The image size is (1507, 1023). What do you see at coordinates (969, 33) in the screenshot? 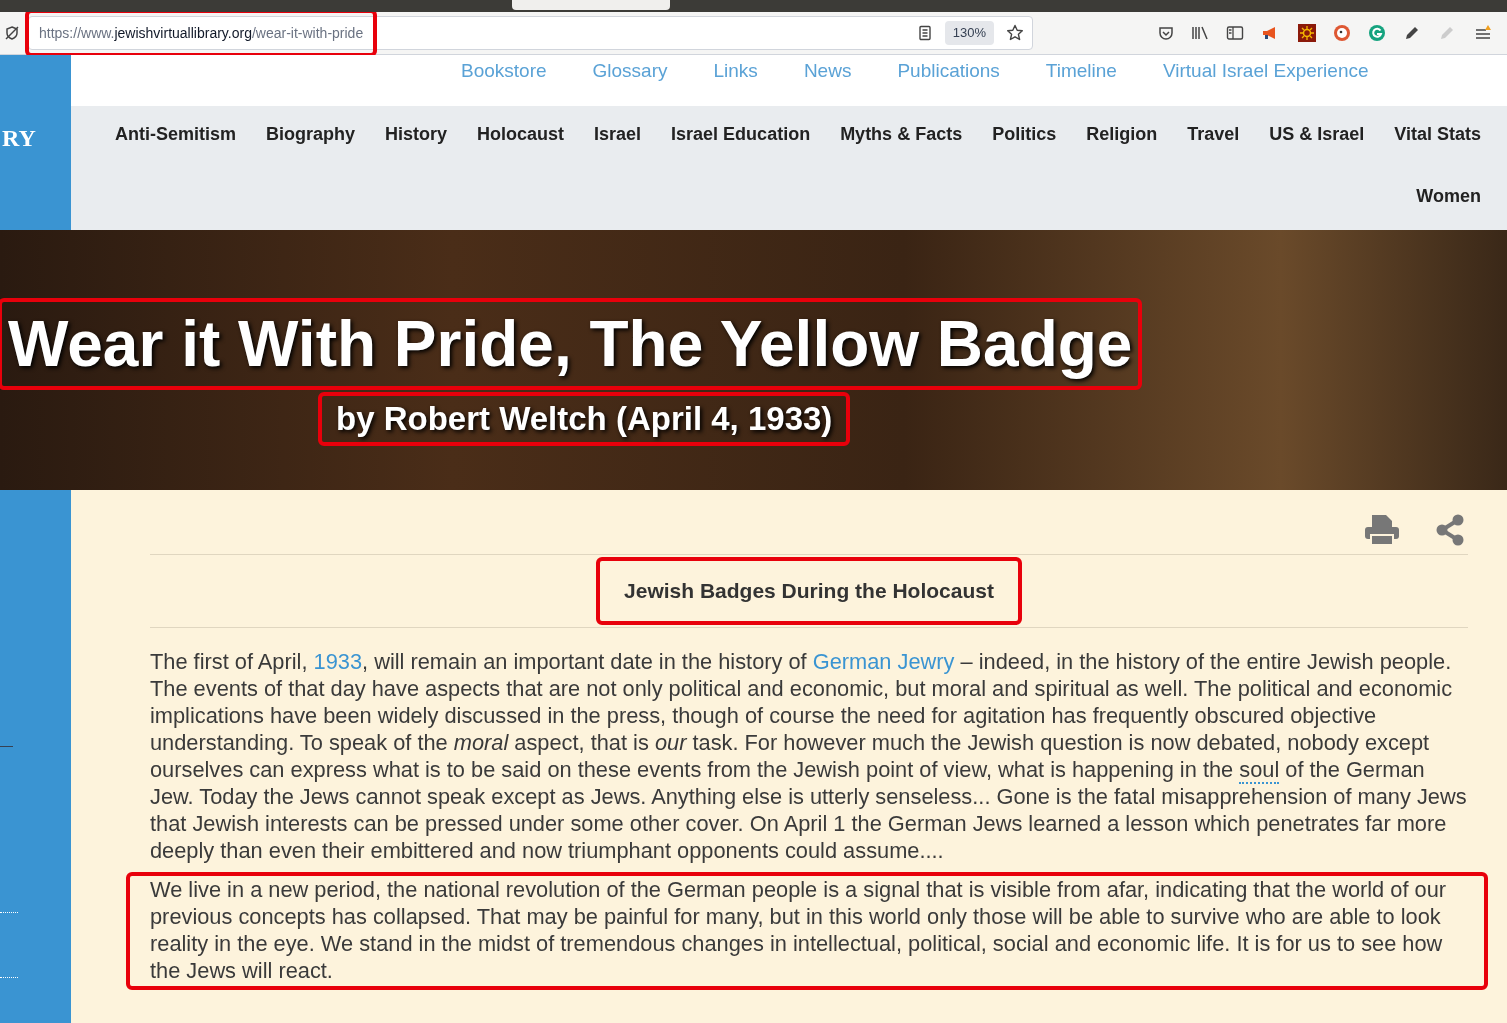
I see `zoom-level-button: 130%` at bounding box center [969, 33].